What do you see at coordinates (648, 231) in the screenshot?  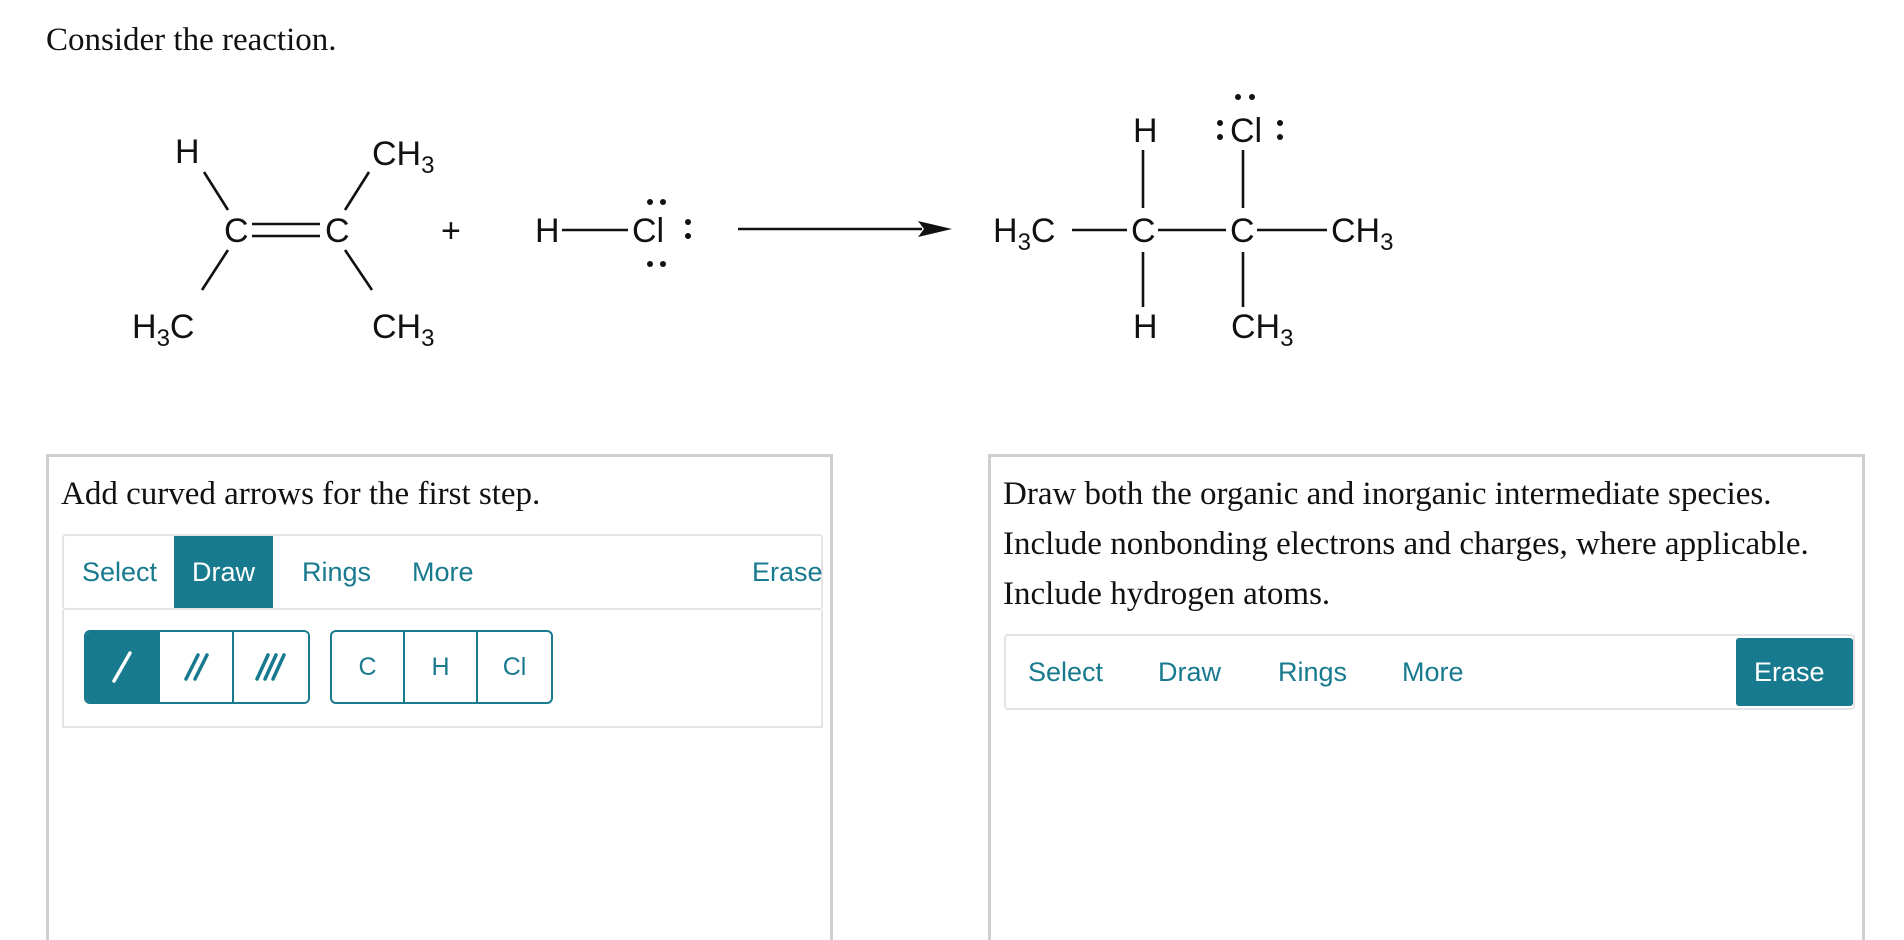 I see `atom-cl-hcl: Cl` at bounding box center [648, 231].